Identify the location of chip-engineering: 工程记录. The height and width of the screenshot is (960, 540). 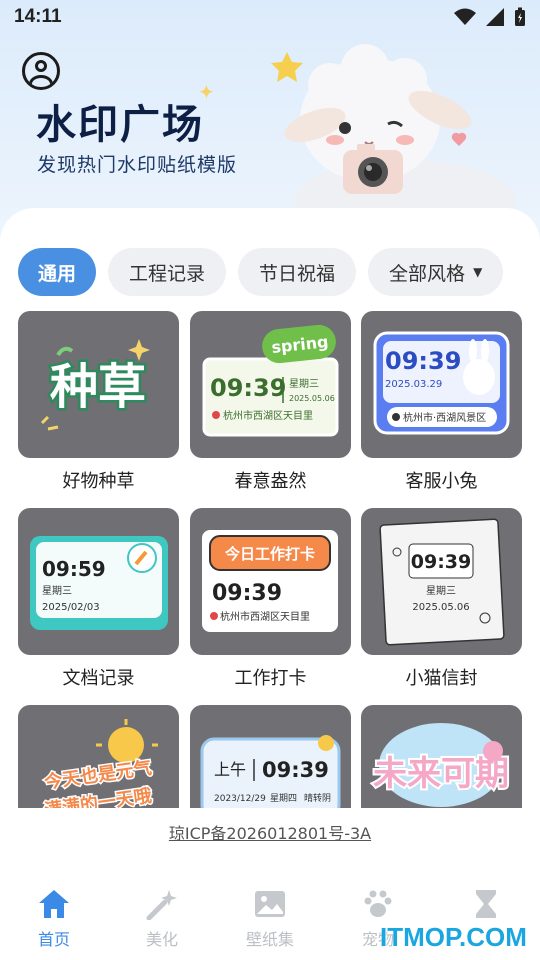
(167, 272).